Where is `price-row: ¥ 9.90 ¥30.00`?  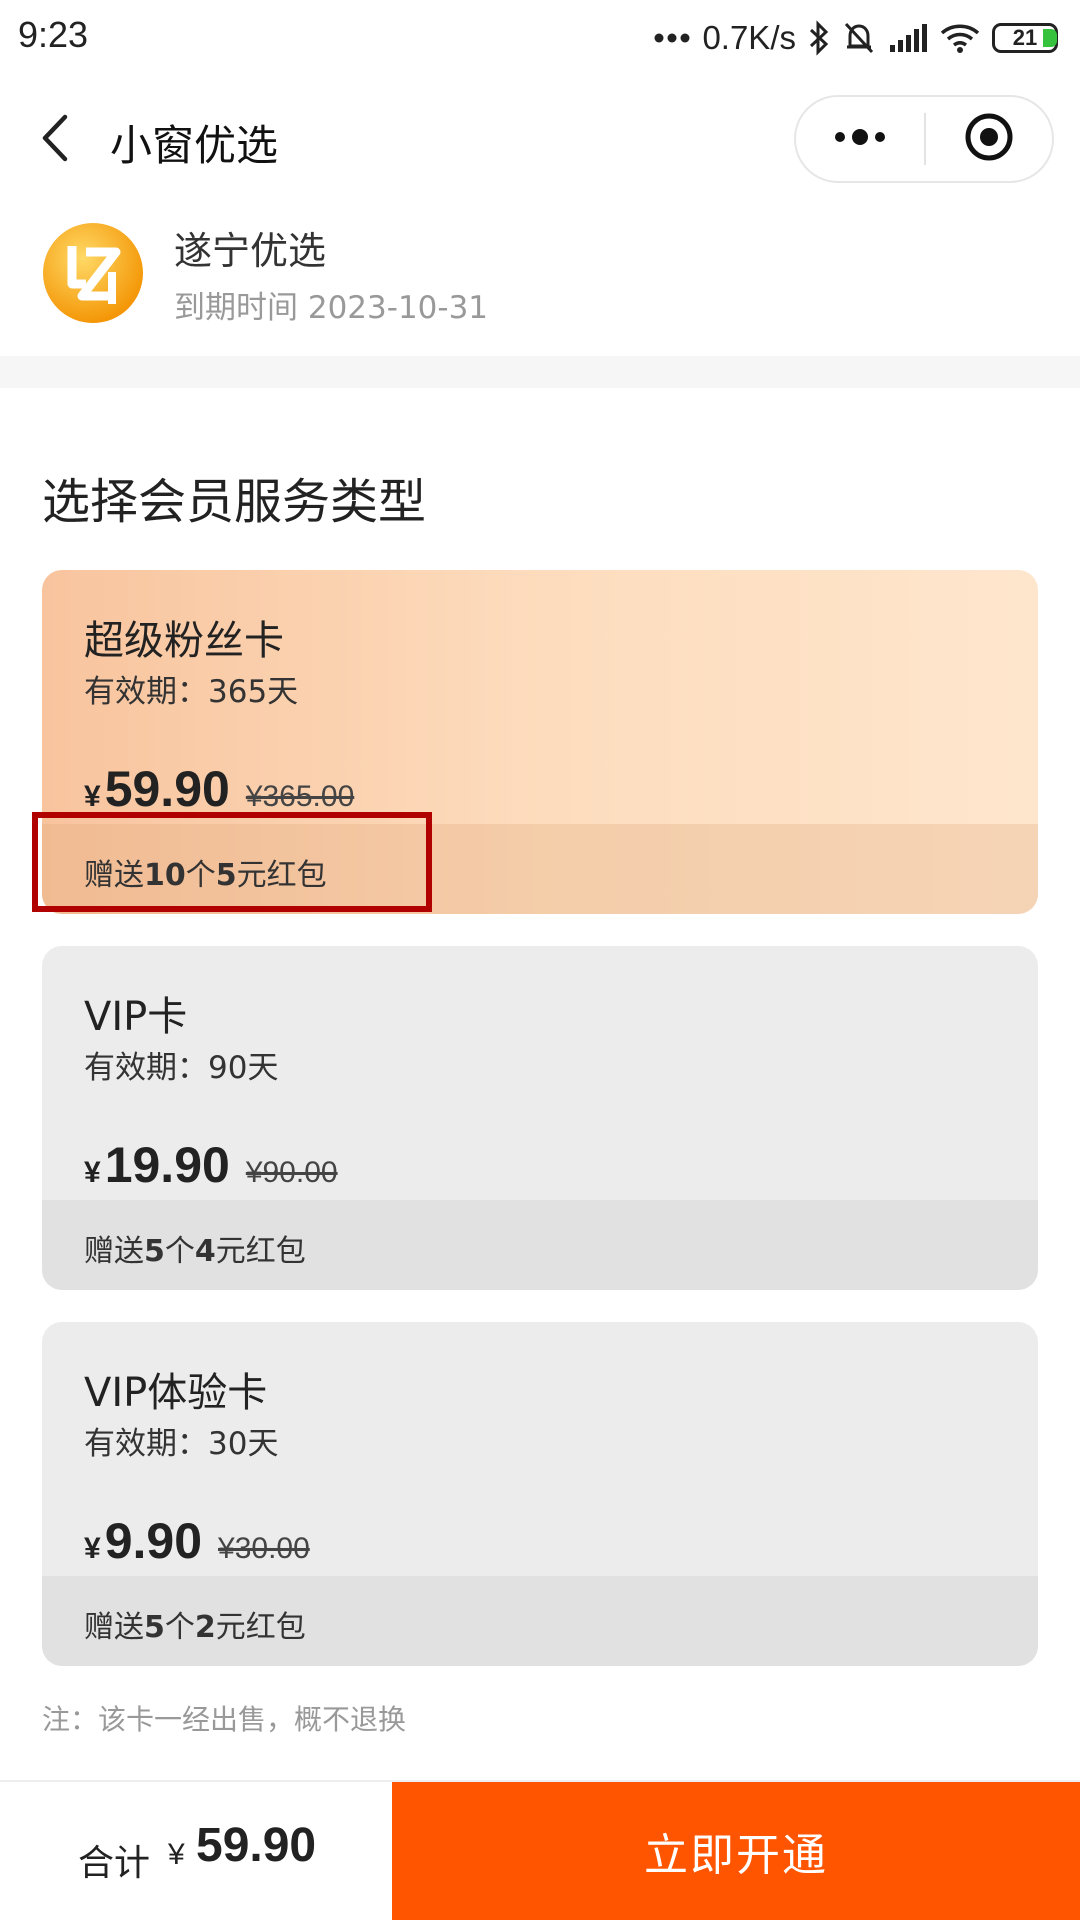 price-row: ¥ 9.90 ¥30.00 is located at coordinates (197, 1542).